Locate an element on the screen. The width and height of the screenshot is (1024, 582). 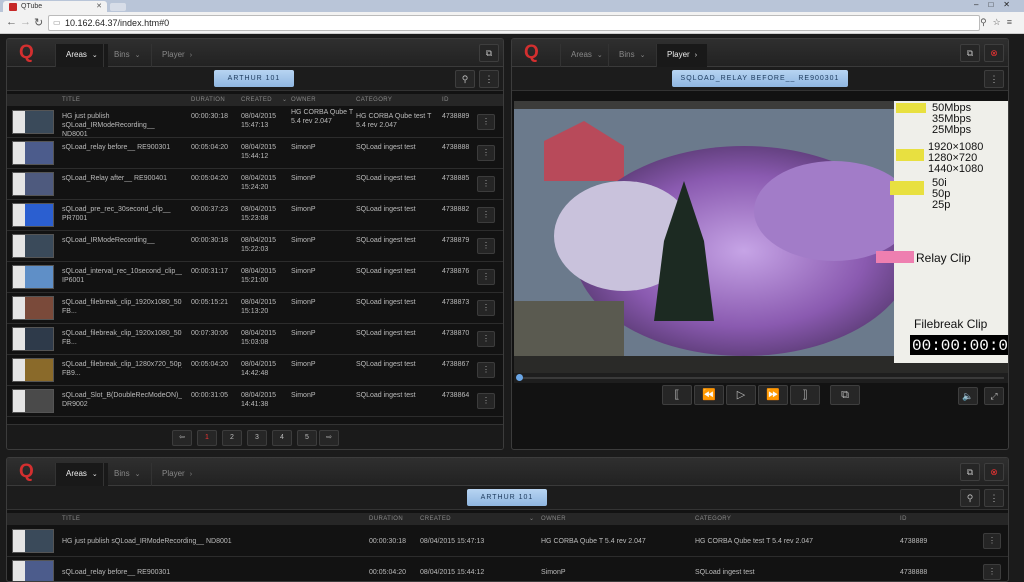
page-button-1: 1 is located at coordinates (207, 438).